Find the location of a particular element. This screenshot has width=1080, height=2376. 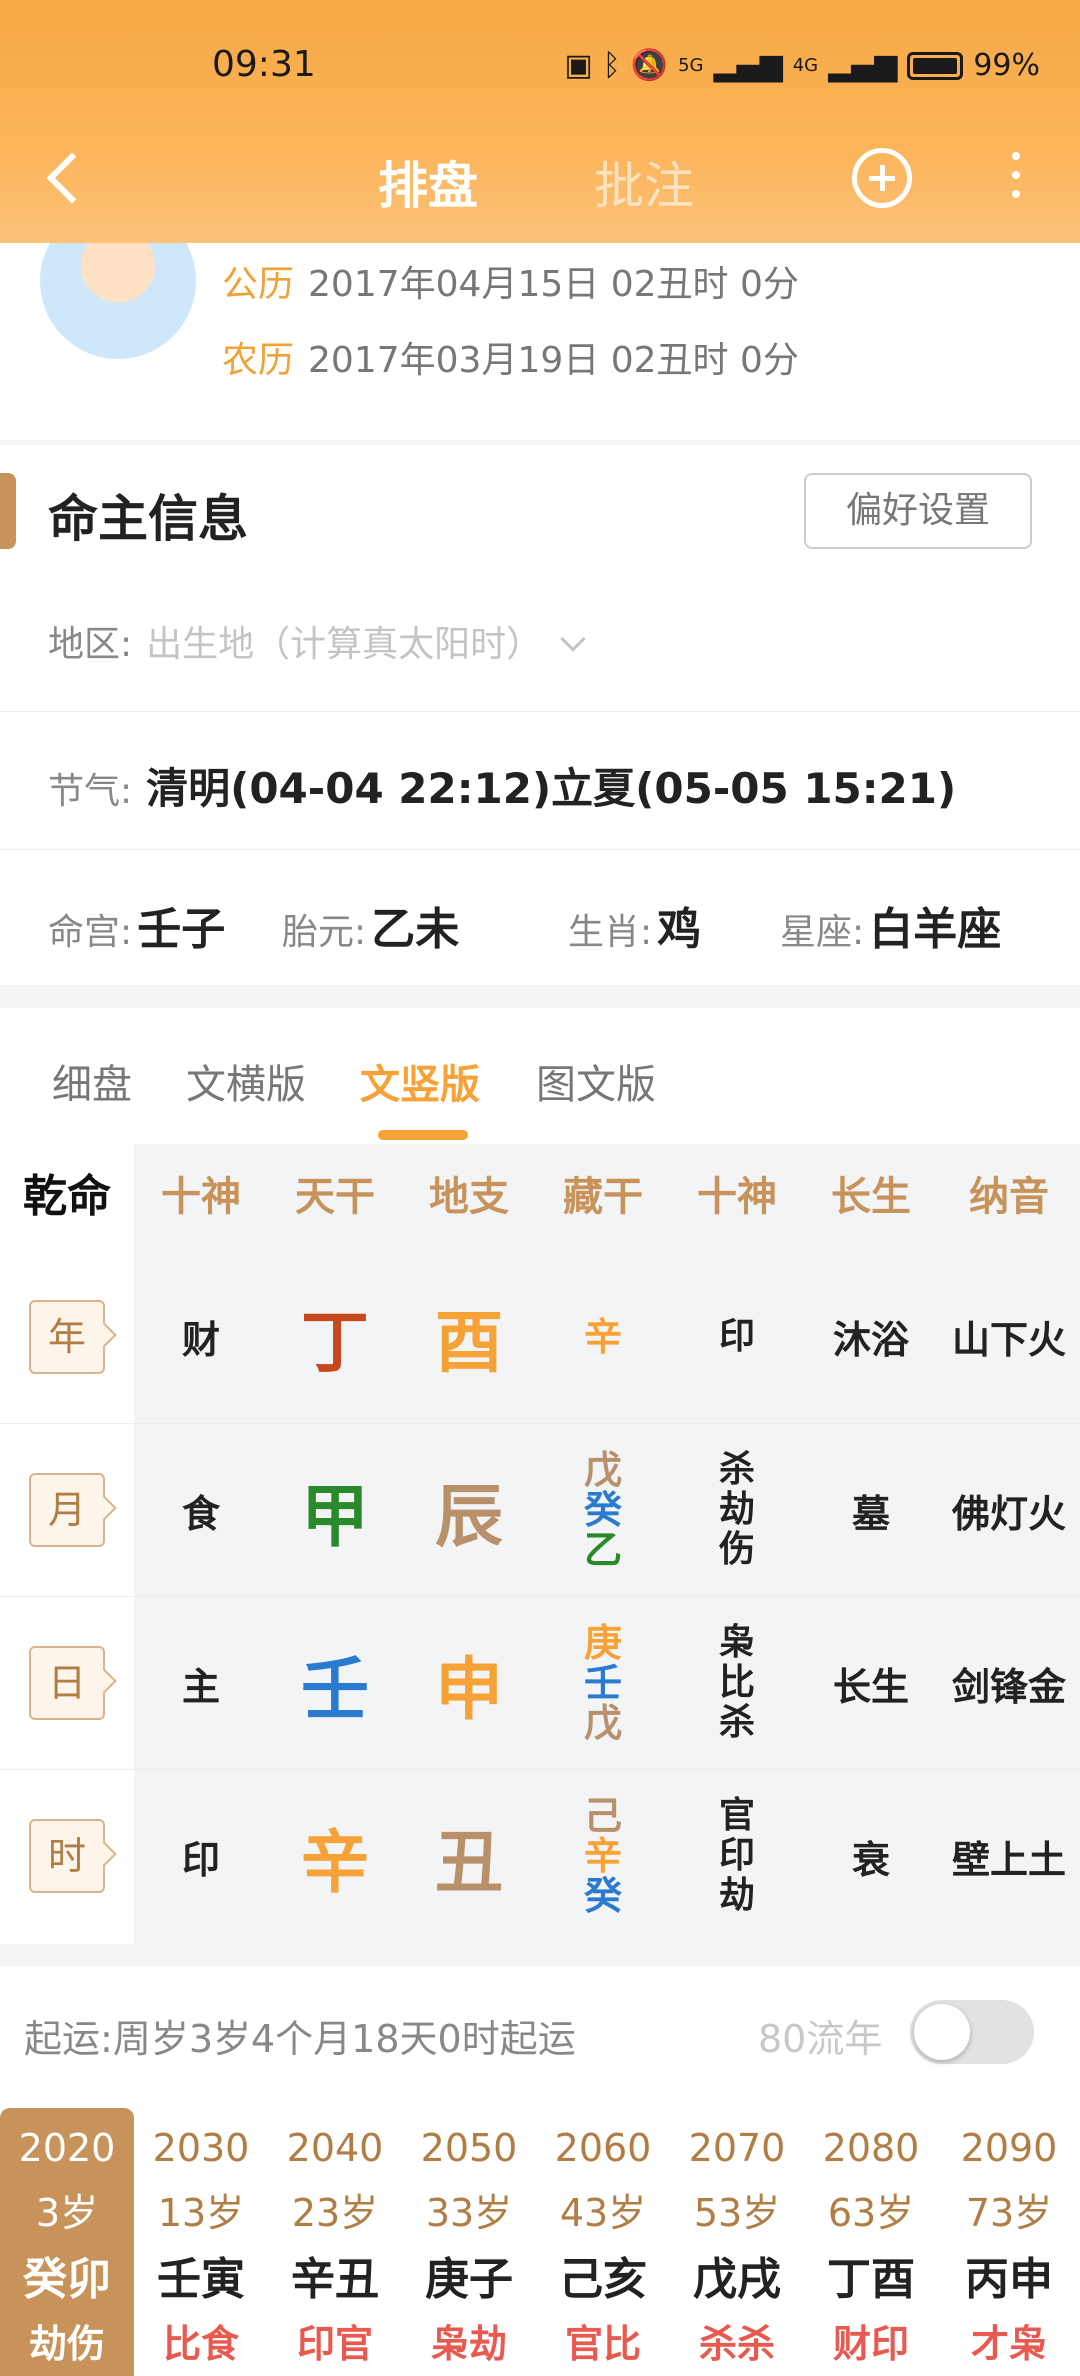

decade-item: 2030 13岁 壬寅 比食 is located at coordinates (201, 2242).